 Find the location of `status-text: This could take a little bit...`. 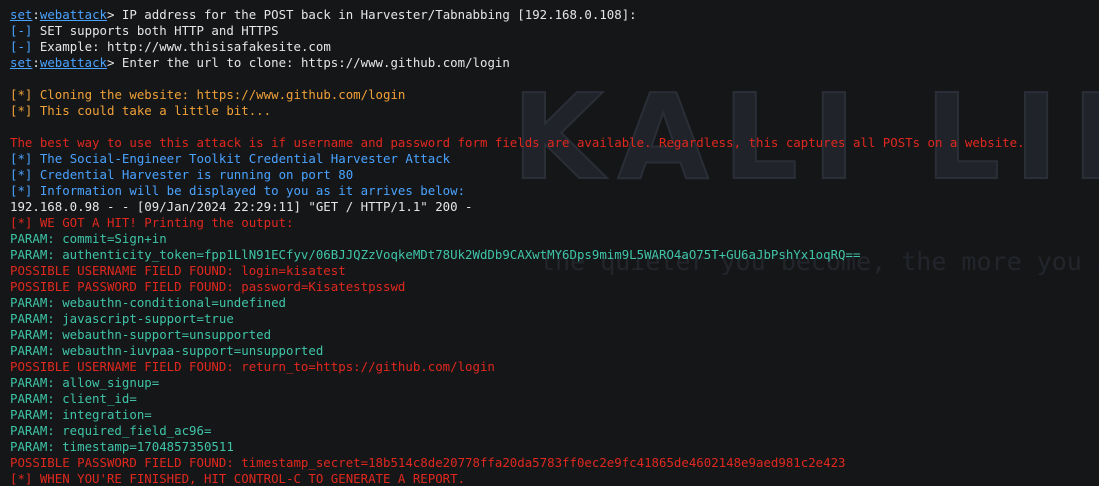

status-text: This could take a little bit... is located at coordinates (152, 110).